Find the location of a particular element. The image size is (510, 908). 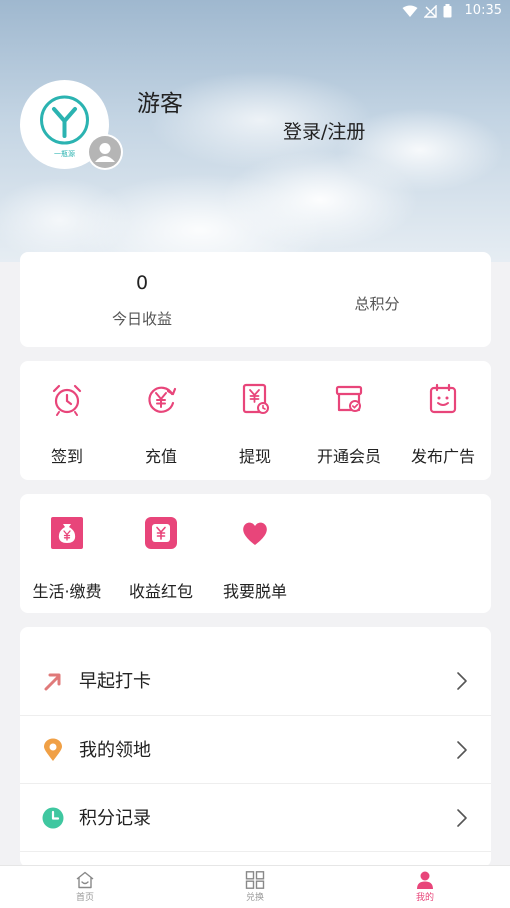

total-points-label: 总积分 is located at coordinates (377, 304).